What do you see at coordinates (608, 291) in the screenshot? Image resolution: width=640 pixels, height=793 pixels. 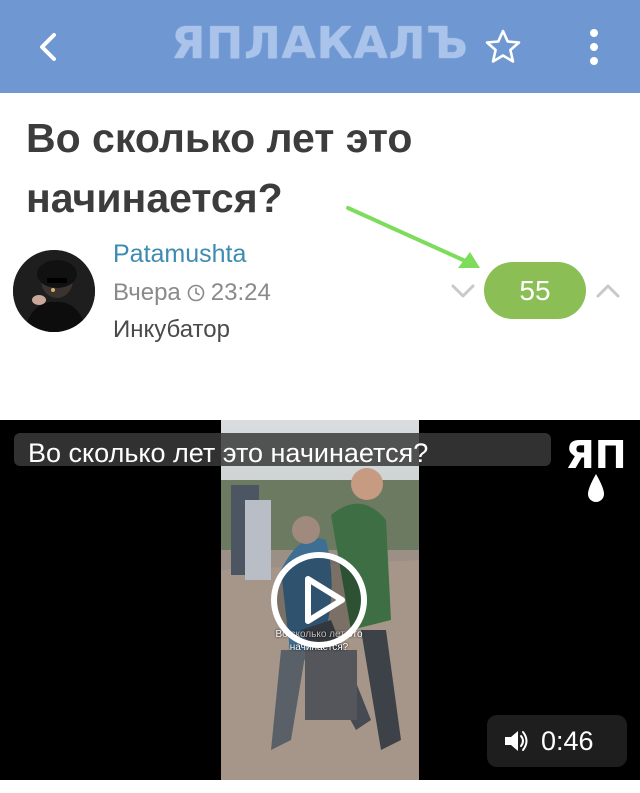 I see `vote-up-chevron-icon` at bounding box center [608, 291].